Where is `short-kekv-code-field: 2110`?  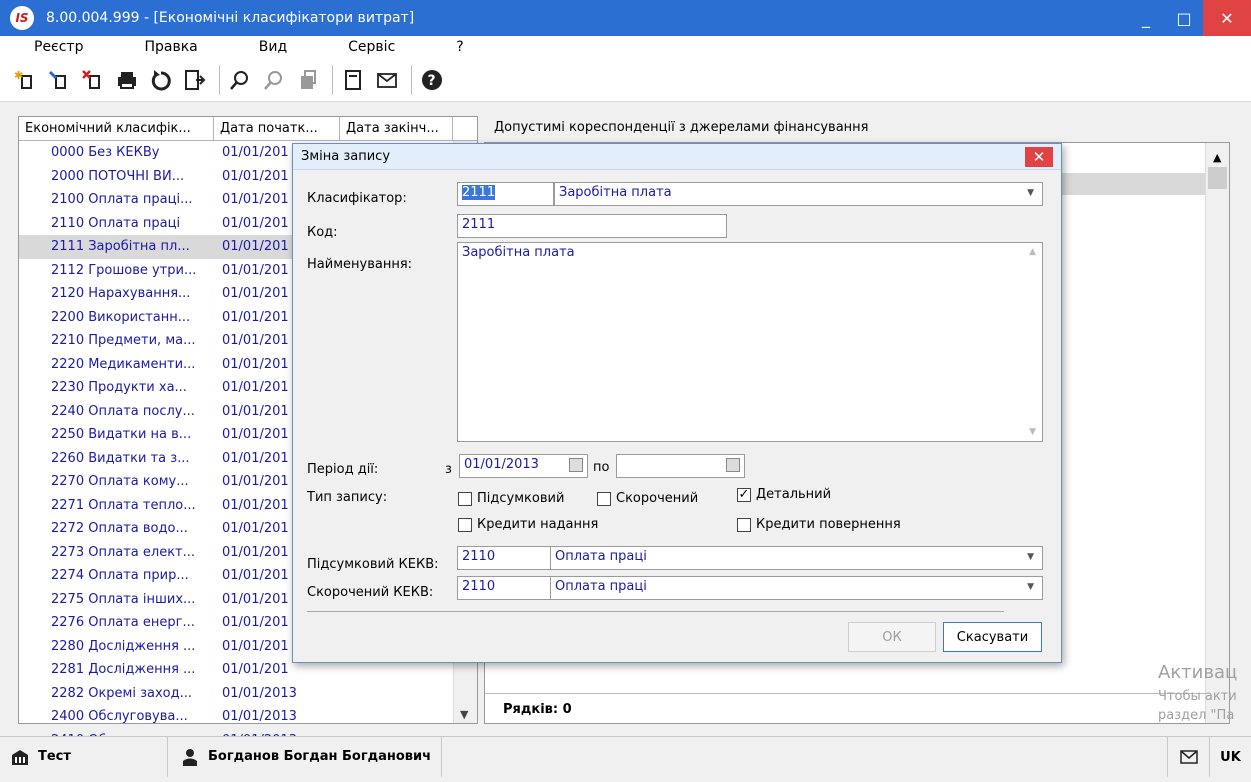
short-kekv-code-field: 2110 is located at coordinates (505, 588).